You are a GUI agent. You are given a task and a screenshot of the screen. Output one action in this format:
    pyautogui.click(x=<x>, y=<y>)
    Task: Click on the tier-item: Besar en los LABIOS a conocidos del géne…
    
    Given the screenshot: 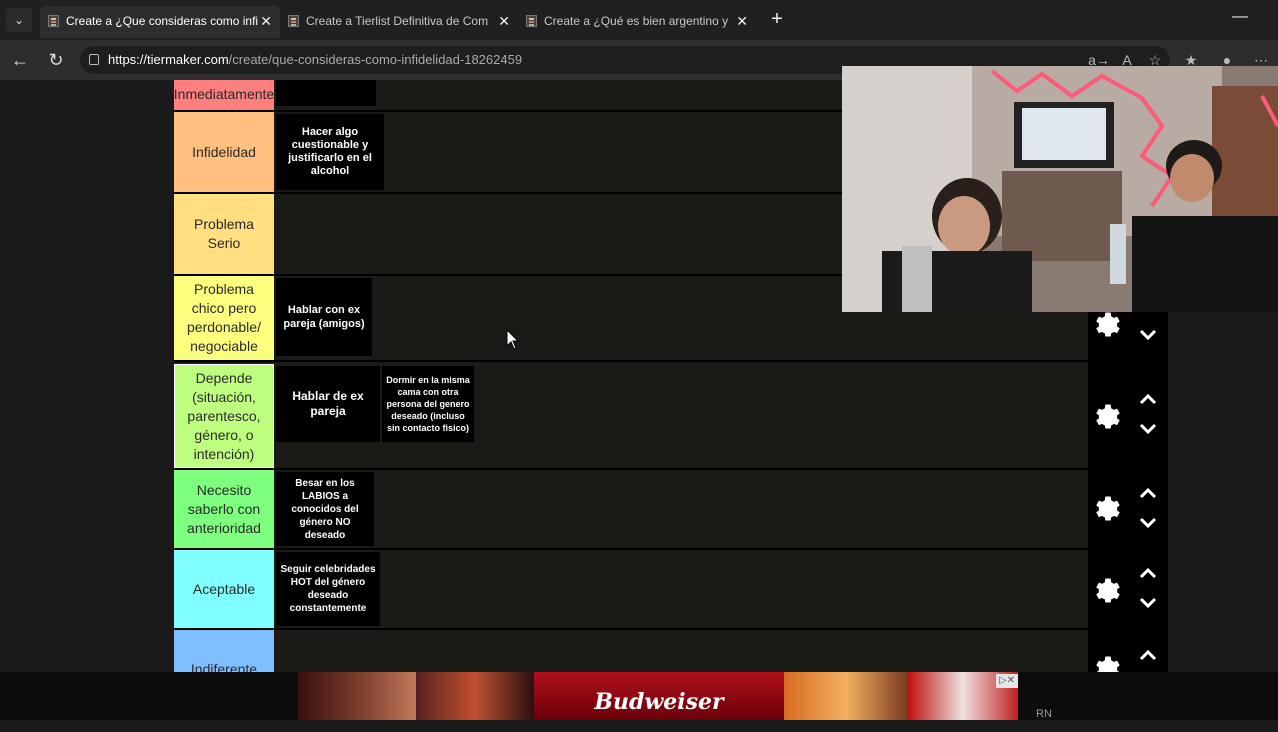 What is the action you would take?
    pyautogui.click(x=325, y=509)
    